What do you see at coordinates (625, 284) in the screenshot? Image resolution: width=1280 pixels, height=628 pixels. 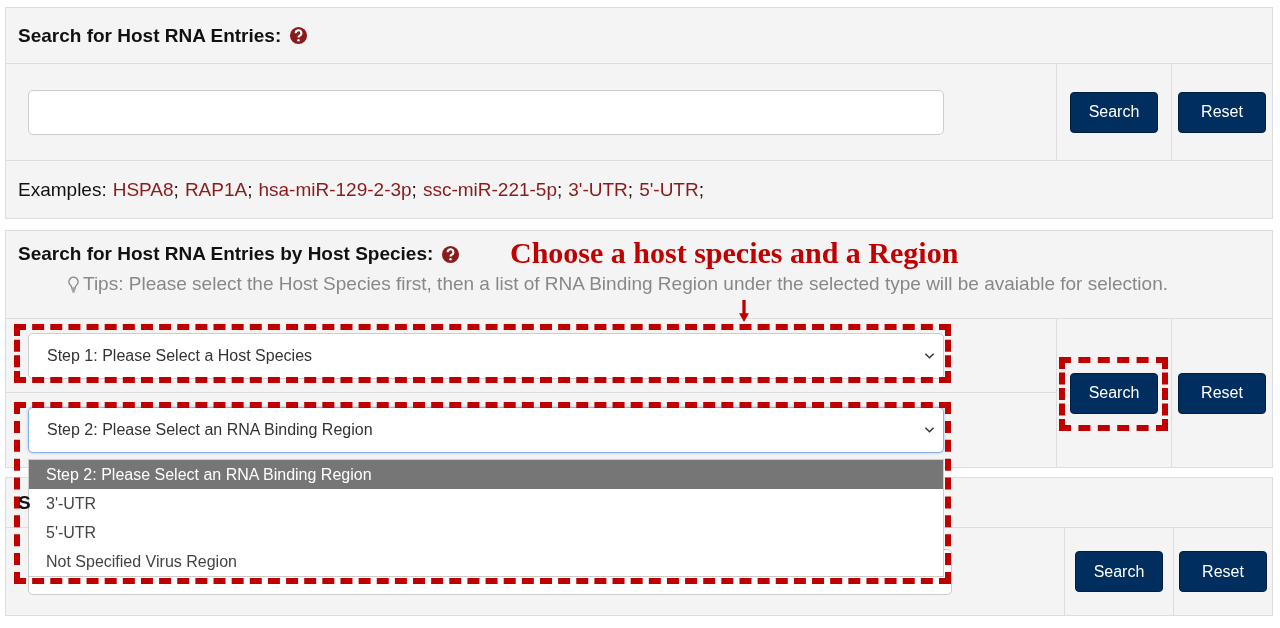 I see `tip-text: Tips: Please select the Host Species first, then a list of RNA Binding Region under the selected type will be avaiable for selection.` at bounding box center [625, 284].